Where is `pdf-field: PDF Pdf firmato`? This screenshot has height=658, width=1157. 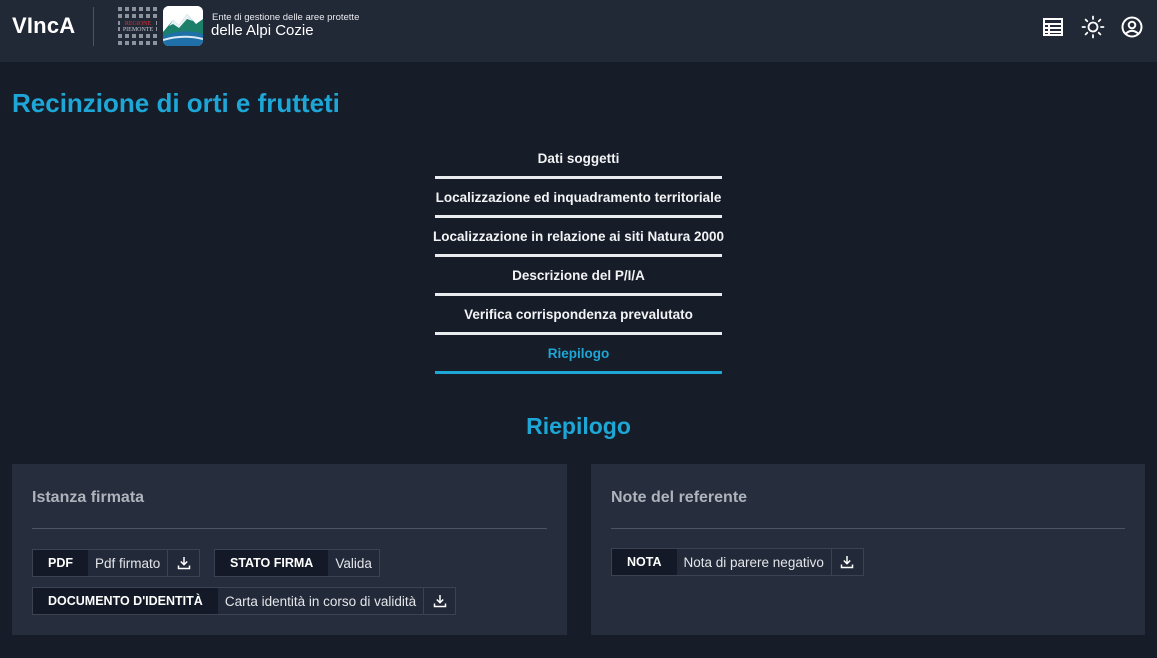 pdf-field: PDF Pdf firmato is located at coordinates (116, 563).